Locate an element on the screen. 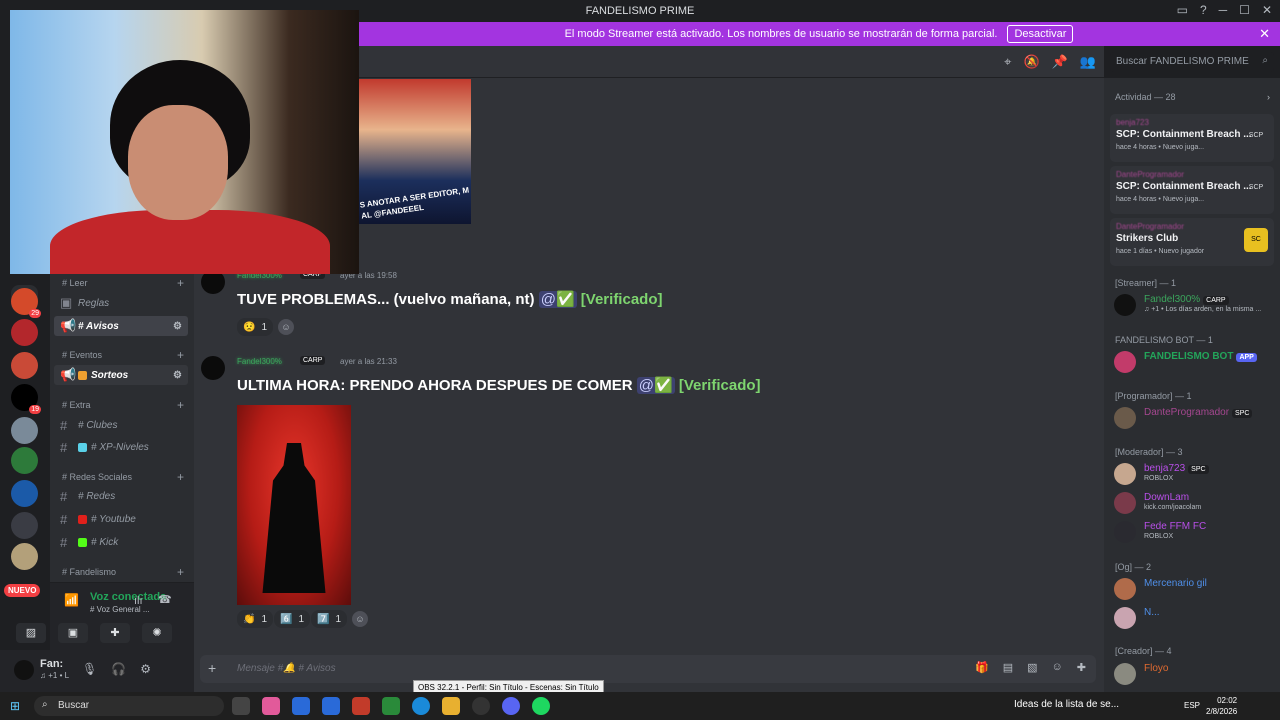 The height and width of the screenshot is (720, 1280). member-item: Fede FFM FC ROBLOX is located at coordinates (1194, 532).